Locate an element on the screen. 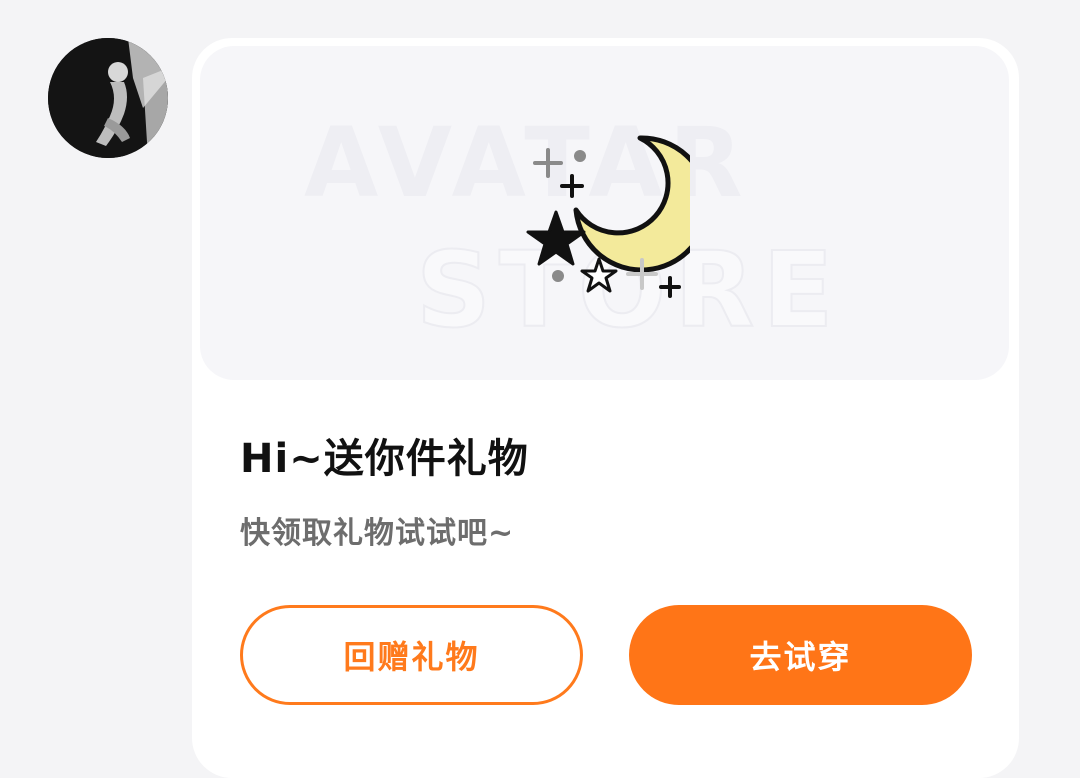 The height and width of the screenshot is (778, 1080). sender-avatar is located at coordinates (108, 98).